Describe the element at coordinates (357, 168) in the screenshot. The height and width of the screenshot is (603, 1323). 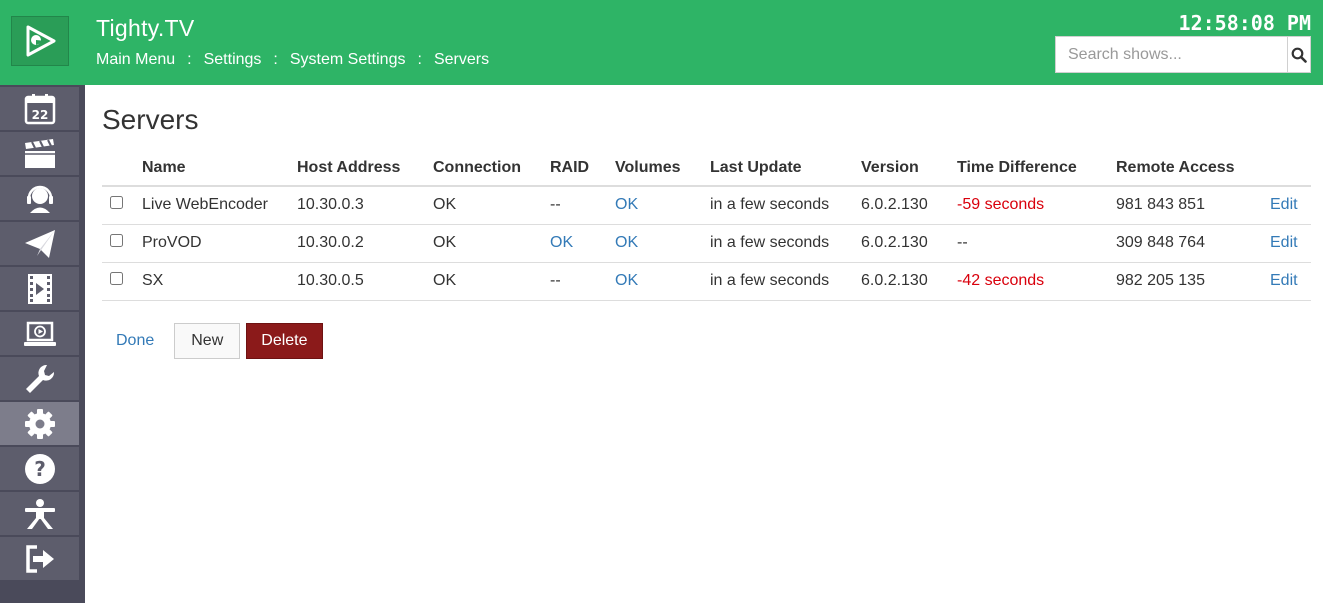
I see `column-header-host-address: Host Address` at that location.